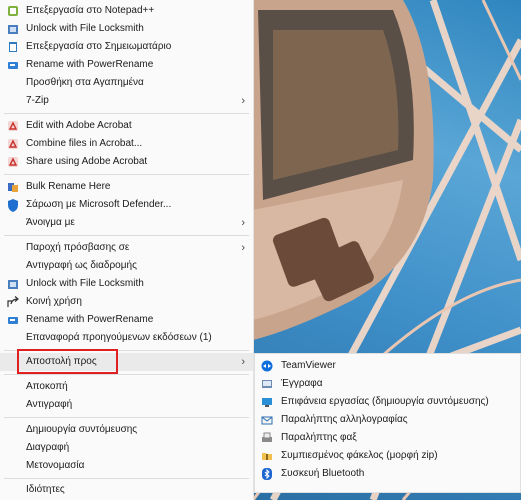 The width and height of the screenshot is (521, 500). I want to click on menu-item-edit-notepad: Επεξεργασία στο Σημειωματάριο, so click(126, 47).